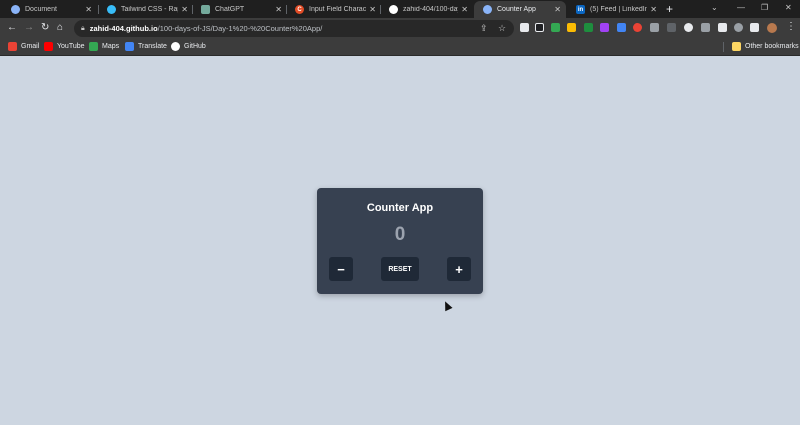 The image size is (800, 425). I want to click on decrement-button: −, so click(341, 269).